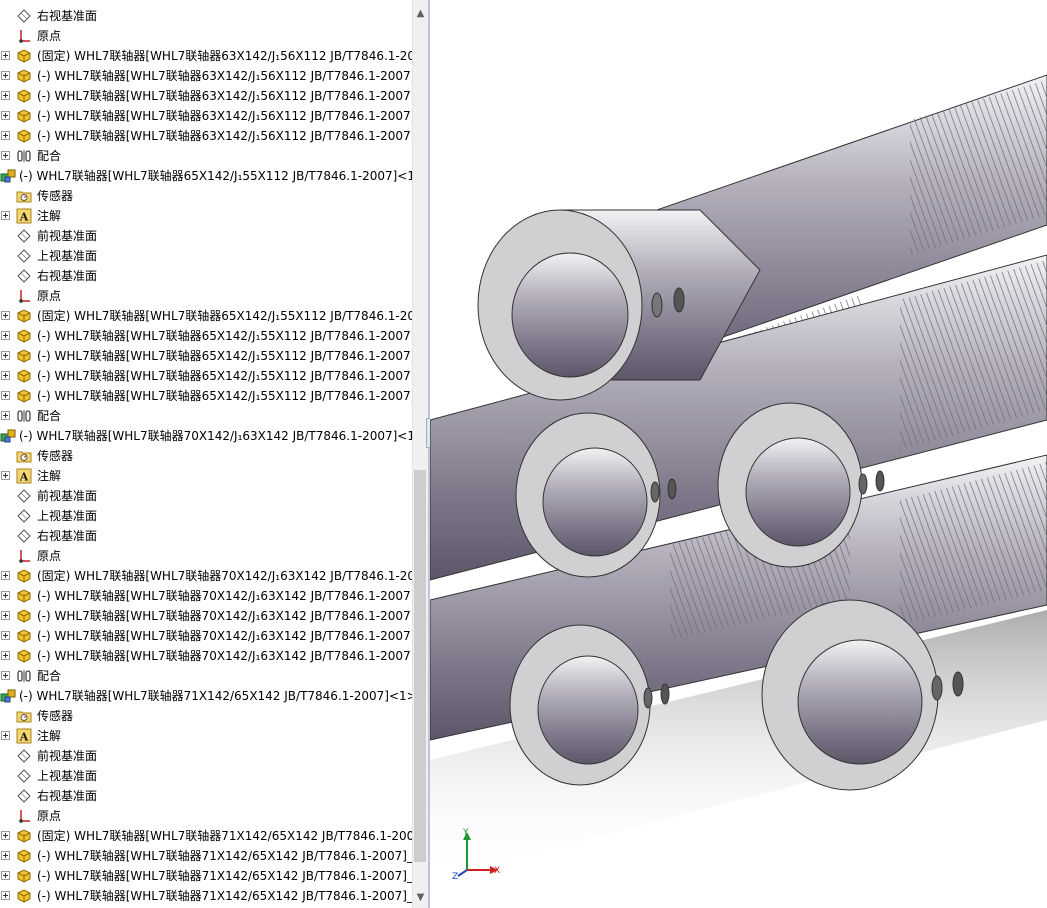 Image resolution: width=1047 pixels, height=908 pixels. Describe the element at coordinates (420, 13) in the screenshot. I see `scroll-up-arrow: ▲` at that location.